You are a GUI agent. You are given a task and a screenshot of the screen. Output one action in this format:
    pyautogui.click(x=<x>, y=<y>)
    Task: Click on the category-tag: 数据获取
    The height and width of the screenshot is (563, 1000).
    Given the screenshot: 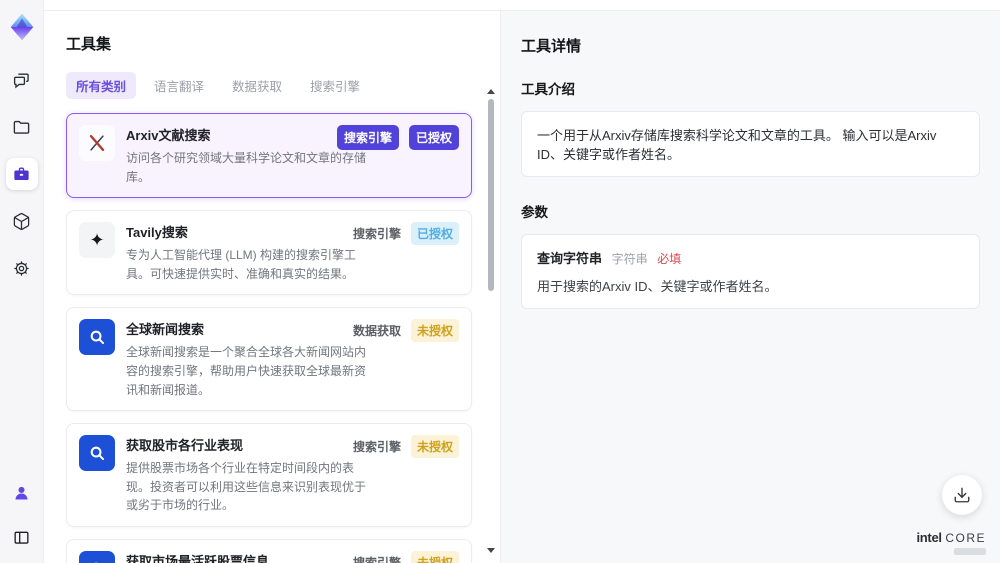 What is the action you would take?
    pyautogui.click(x=376, y=331)
    